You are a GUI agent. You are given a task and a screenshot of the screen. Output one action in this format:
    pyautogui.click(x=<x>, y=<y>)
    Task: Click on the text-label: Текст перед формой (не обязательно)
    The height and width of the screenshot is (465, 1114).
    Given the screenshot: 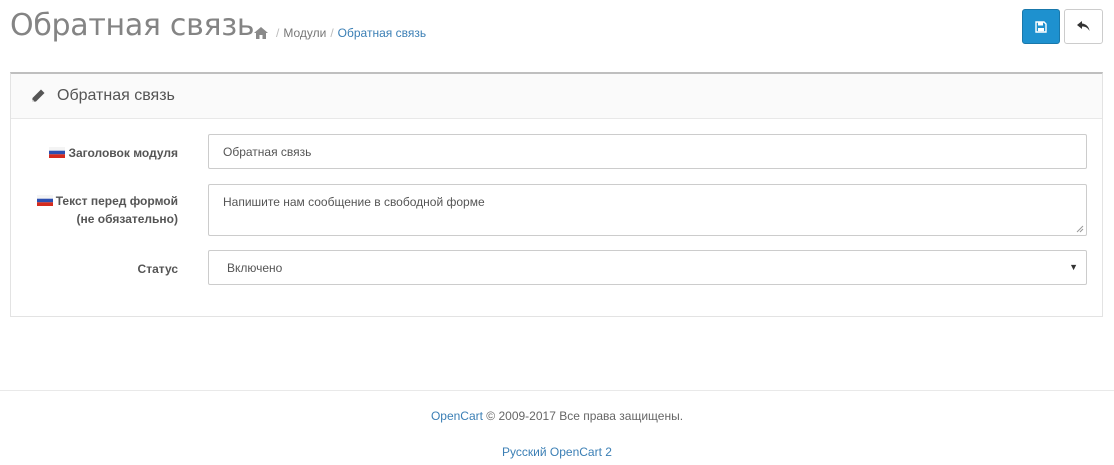 What is the action you would take?
    pyautogui.click(x=107, y=210)
    